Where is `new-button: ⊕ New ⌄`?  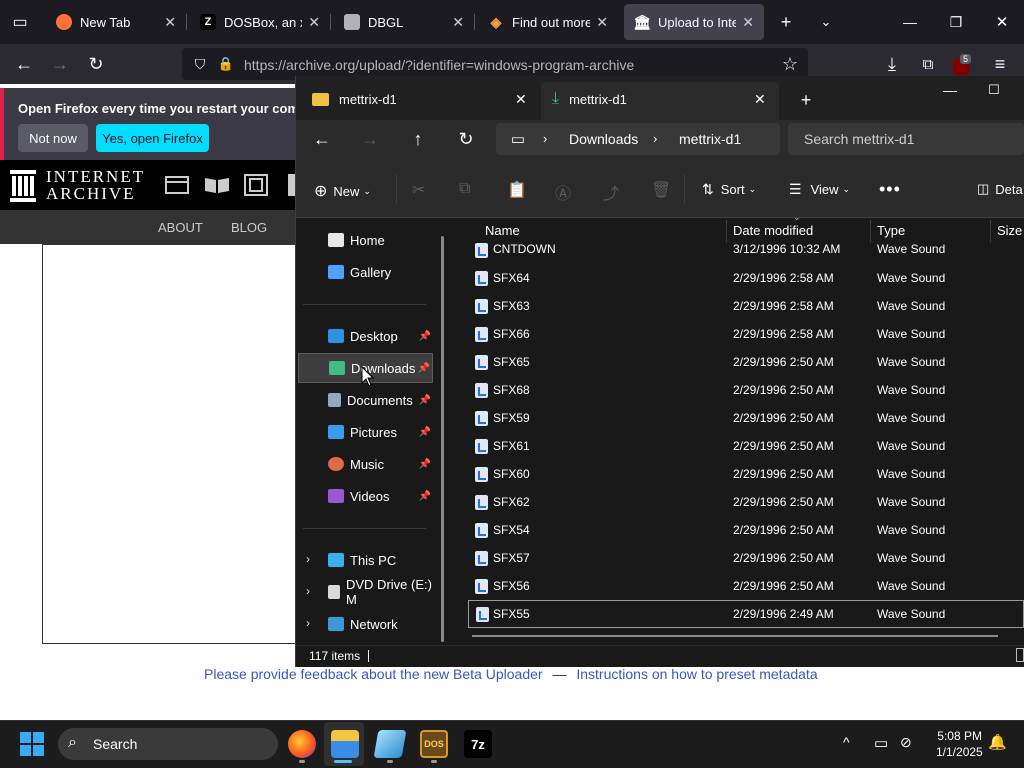 new-button: ⊕ New ⌄ is located at coordinates (342, 191).